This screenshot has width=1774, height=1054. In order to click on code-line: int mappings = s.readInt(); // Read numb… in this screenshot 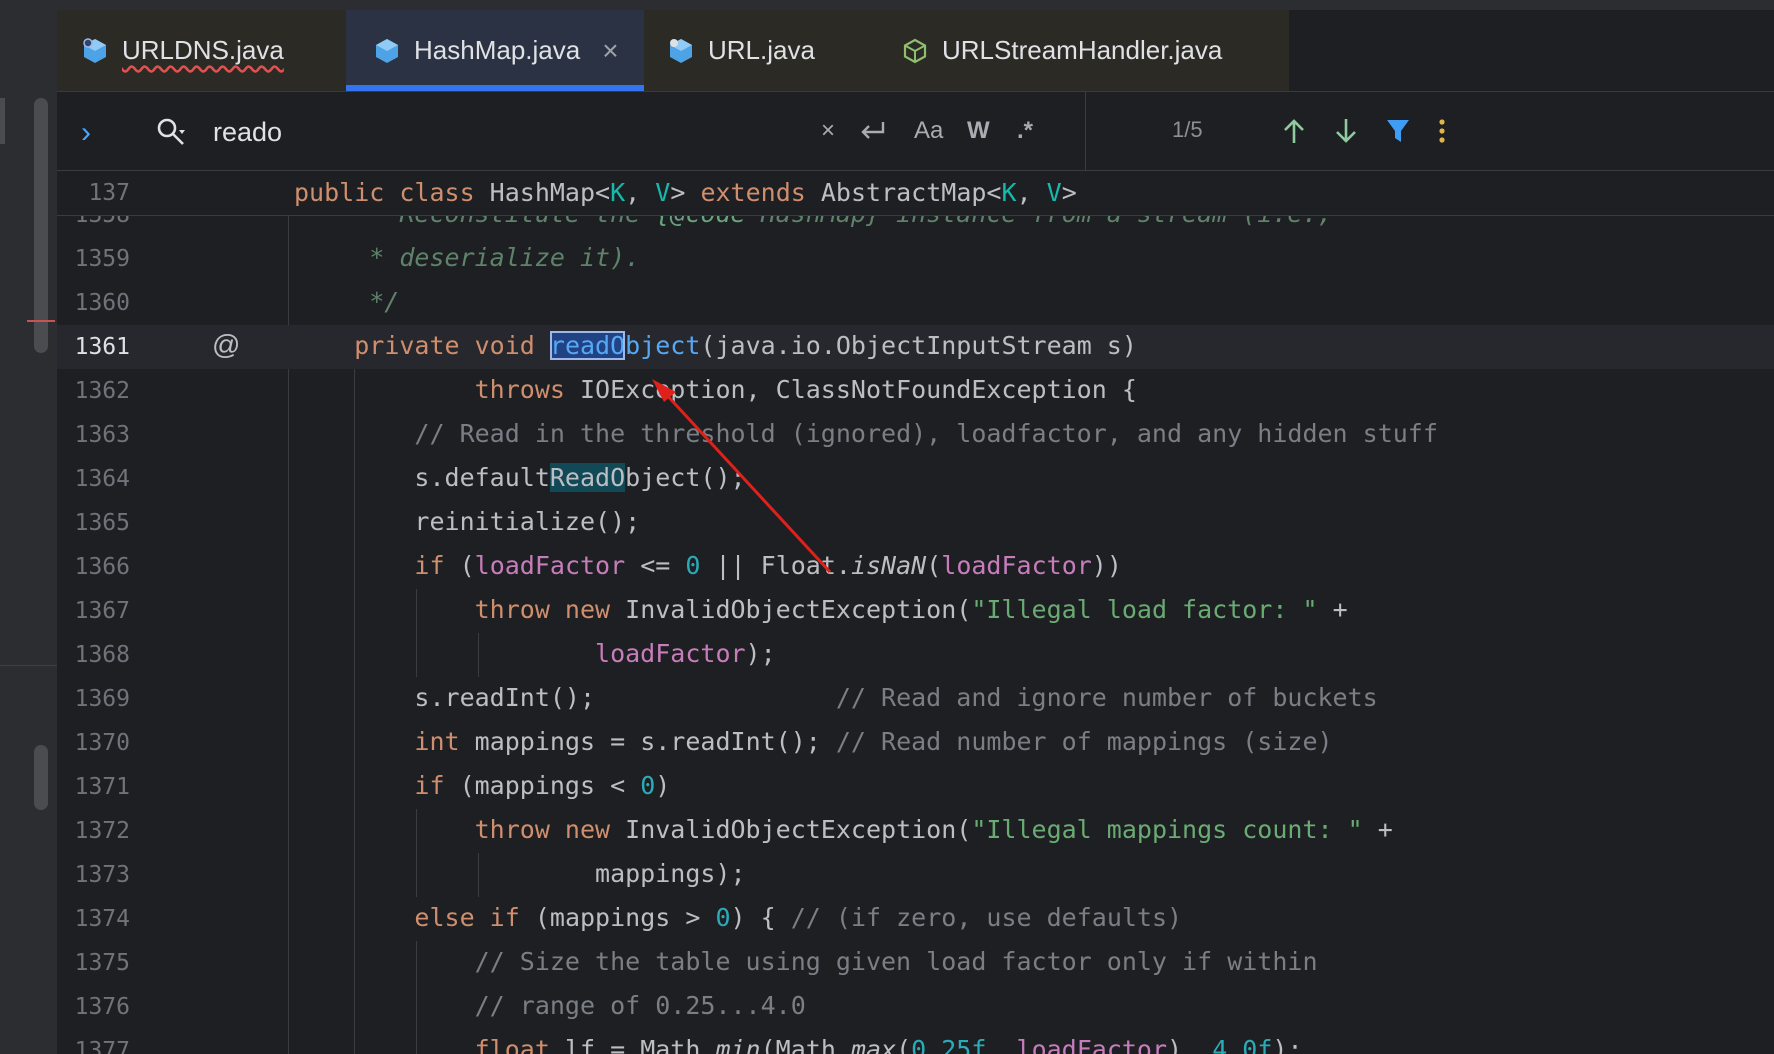, I will do `click(873, 741)`.